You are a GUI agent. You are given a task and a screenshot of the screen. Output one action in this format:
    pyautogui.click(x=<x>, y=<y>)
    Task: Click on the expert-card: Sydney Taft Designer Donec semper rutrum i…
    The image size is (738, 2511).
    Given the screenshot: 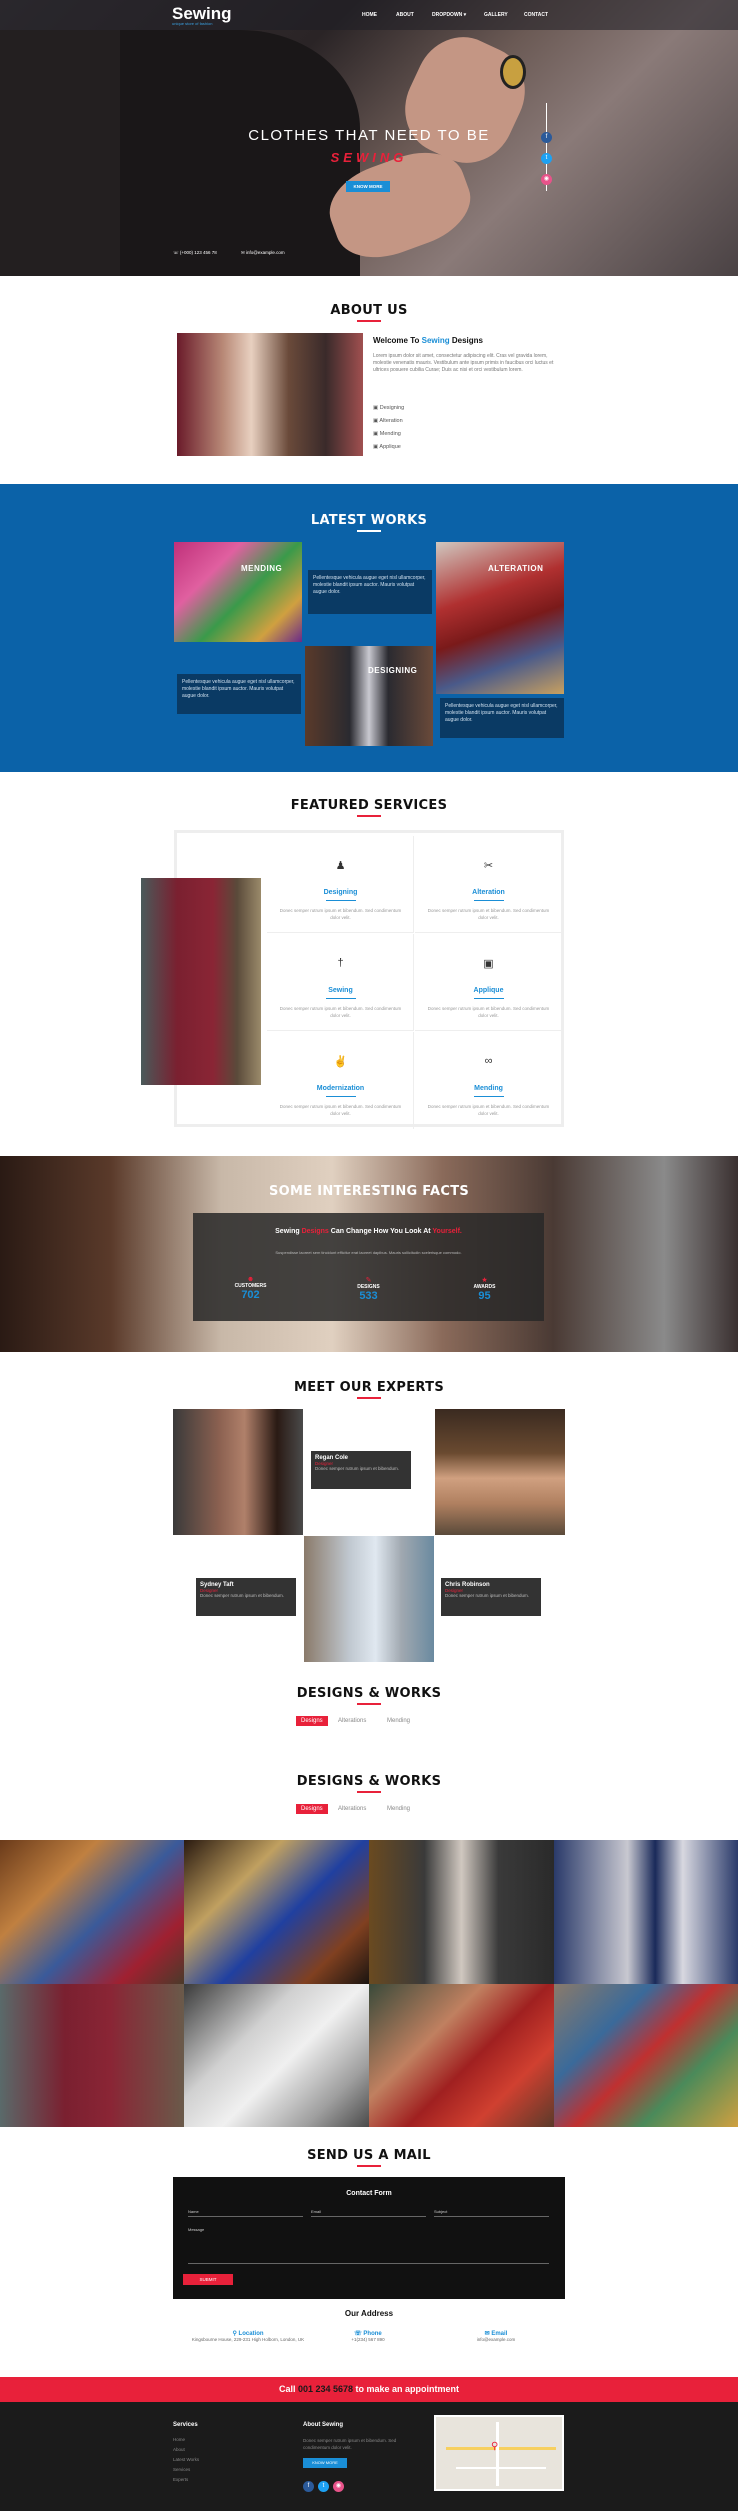 What is the action you would take?
    pyautogui.click(x=246, y=1597)
    